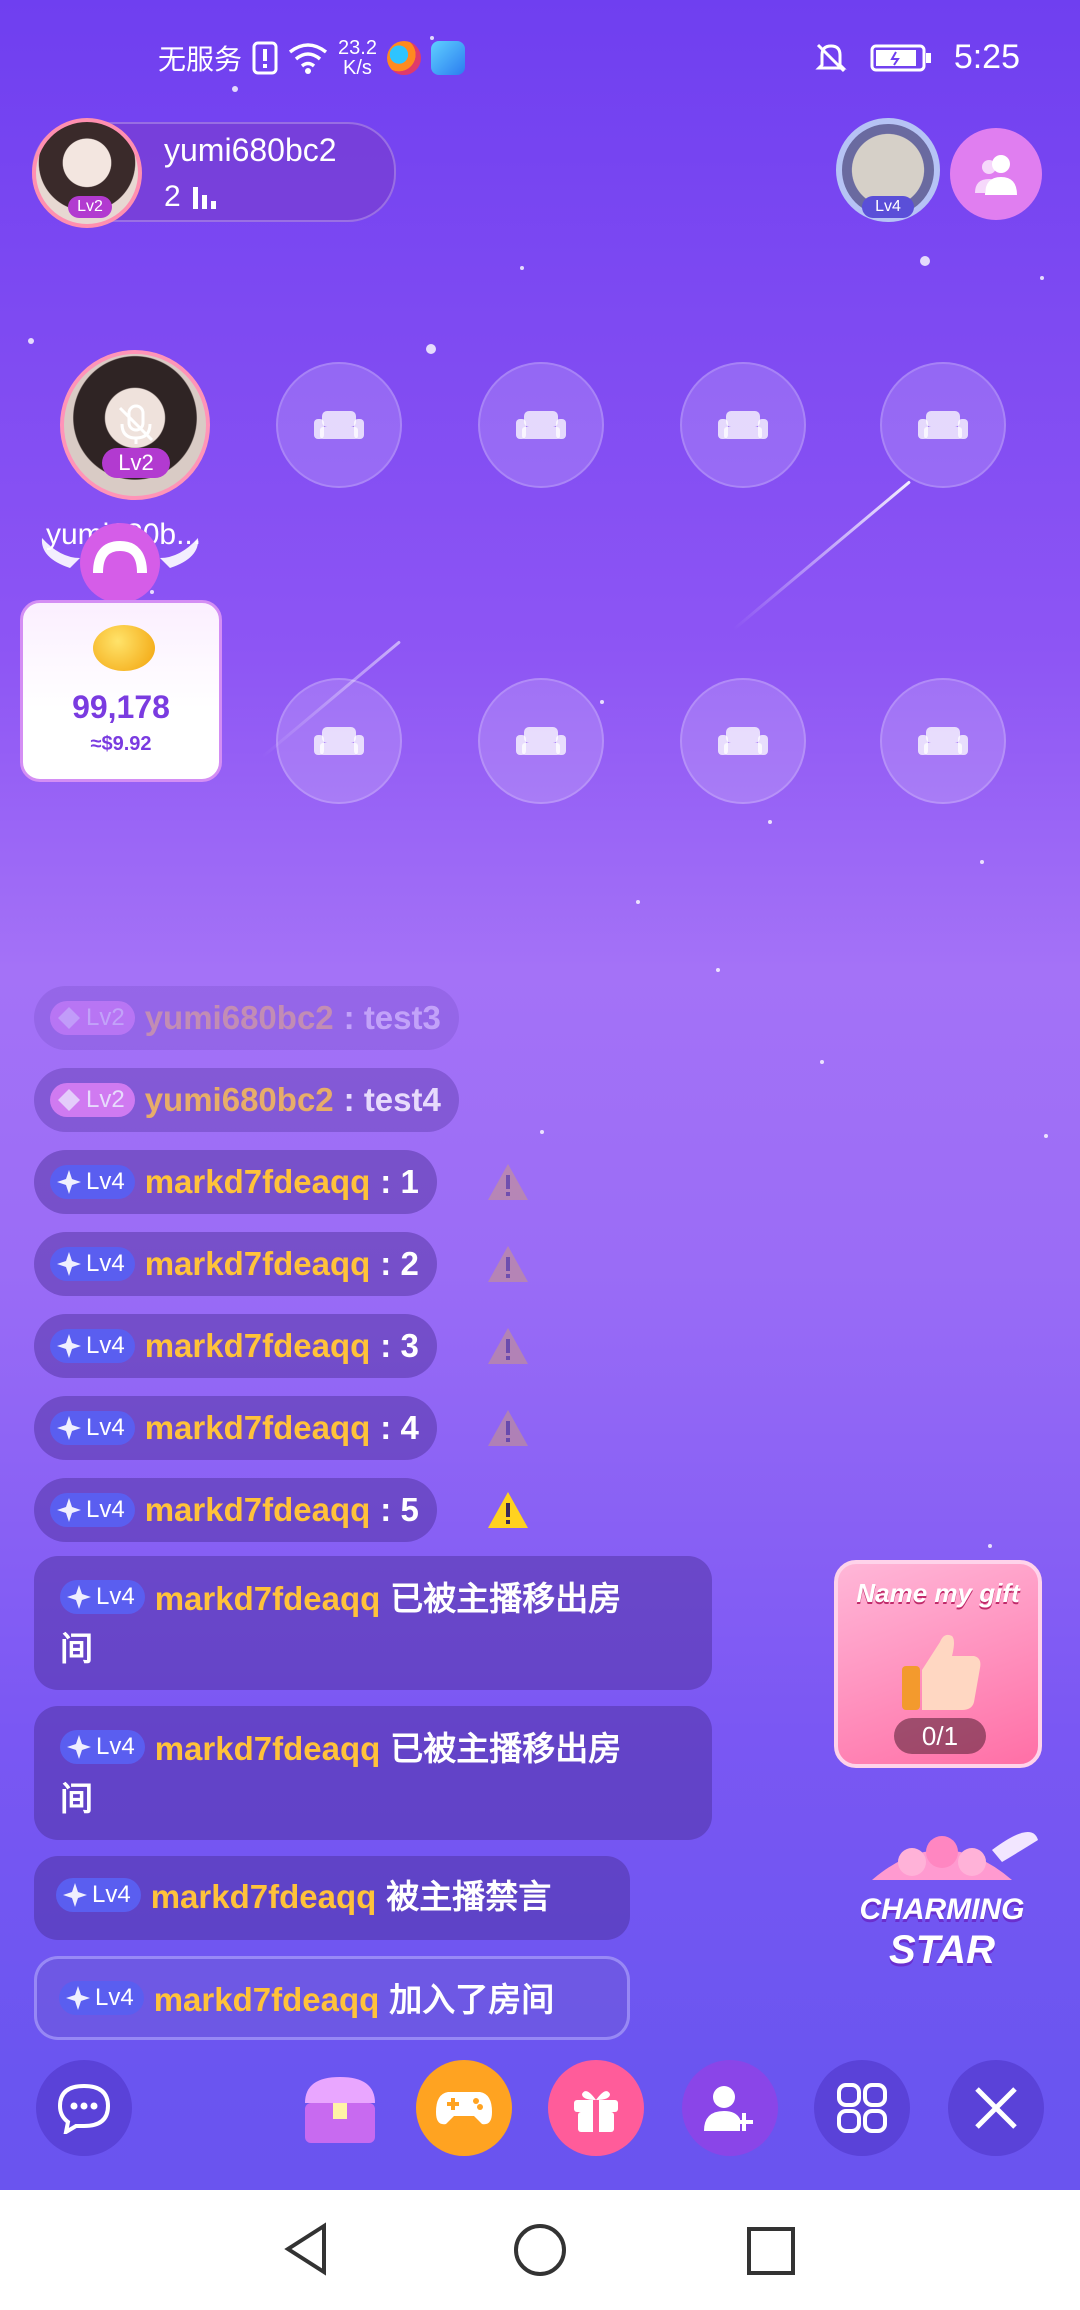  Describe the element at coordinates (120, 563) in the screenshot. I see `winged-badge-icon` at that location.